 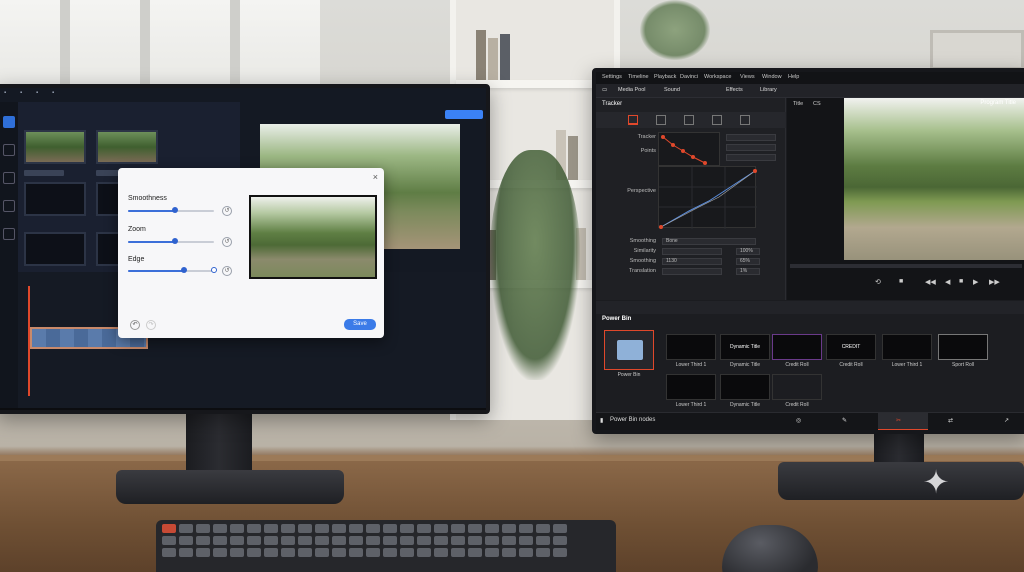 I want to click on edge-slider, so click(x=172, y=270).